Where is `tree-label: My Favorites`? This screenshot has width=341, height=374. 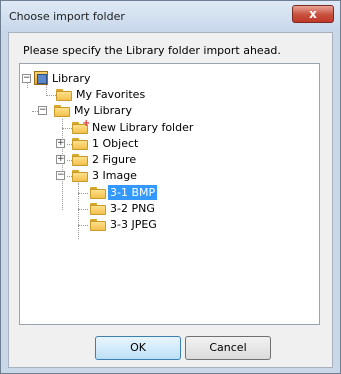
tree-label: My Favorites is located at coordinates (111, 94).